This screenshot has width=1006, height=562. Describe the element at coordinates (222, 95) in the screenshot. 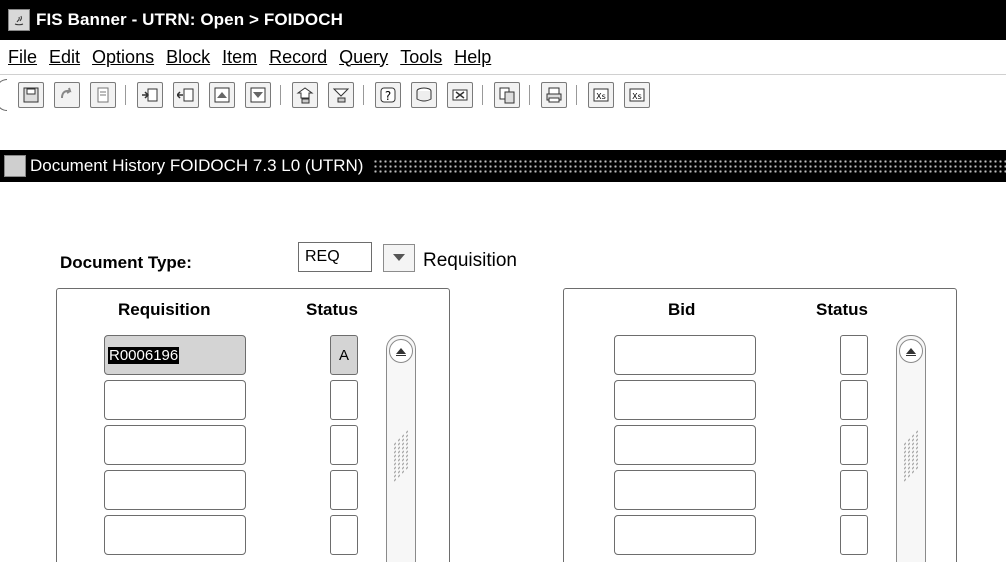

I see `clear-record-icon` at that location.